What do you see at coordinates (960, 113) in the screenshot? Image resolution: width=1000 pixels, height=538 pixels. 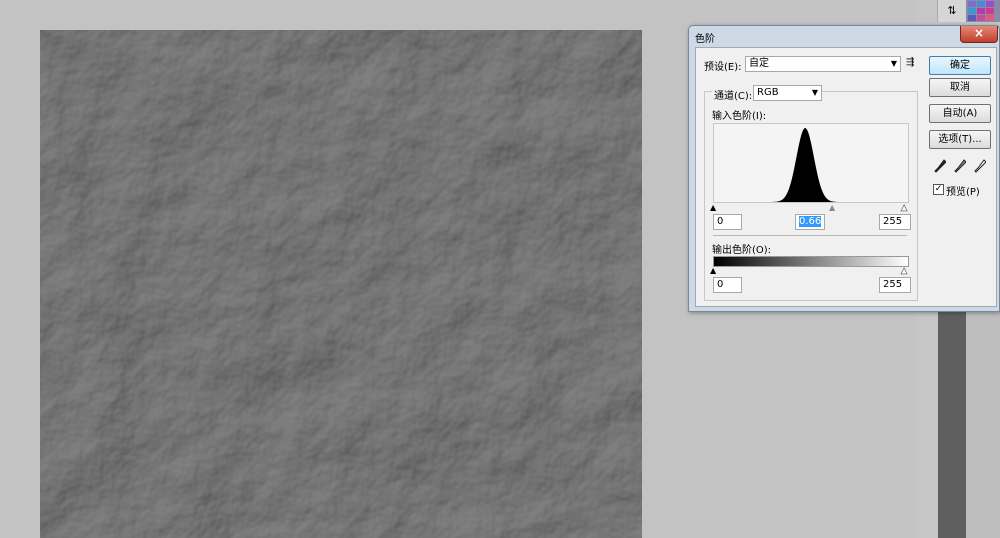 I see `auto-button: 自动(A)` at bounding box center [960, 113].